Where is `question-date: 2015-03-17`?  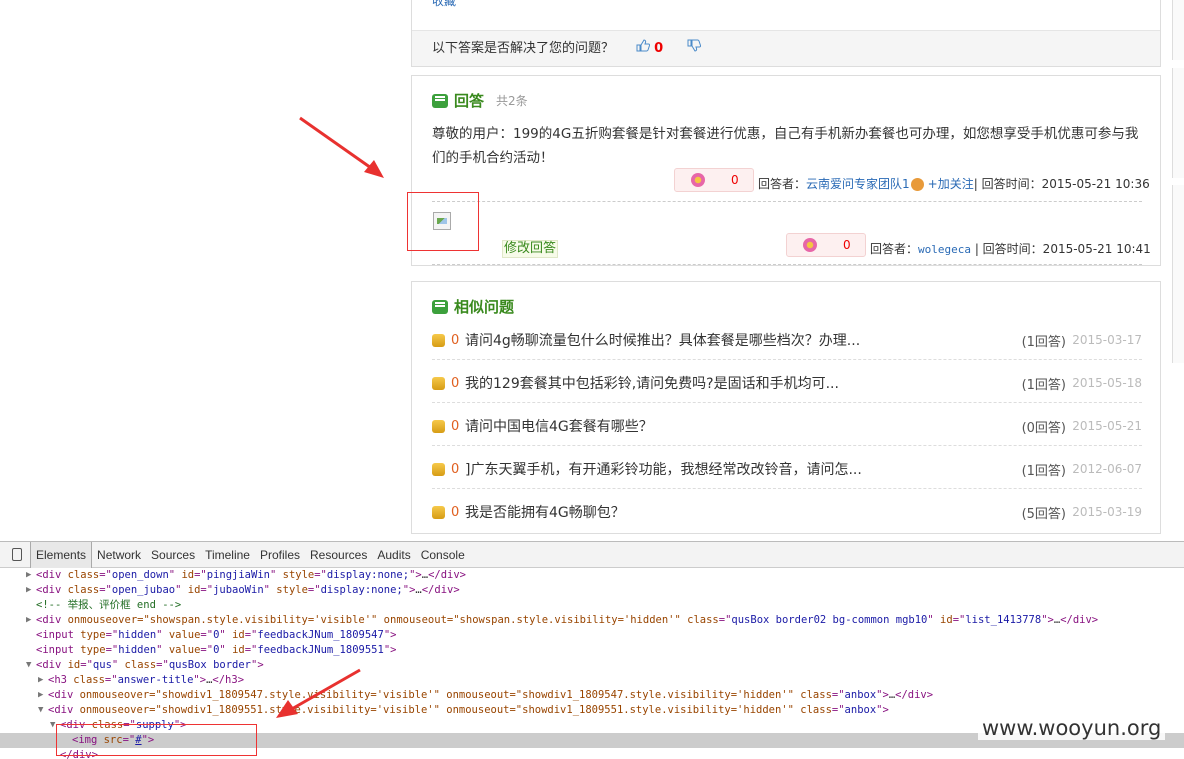
question-date: 2015-03-17 is located at coordinates (1107, 340).